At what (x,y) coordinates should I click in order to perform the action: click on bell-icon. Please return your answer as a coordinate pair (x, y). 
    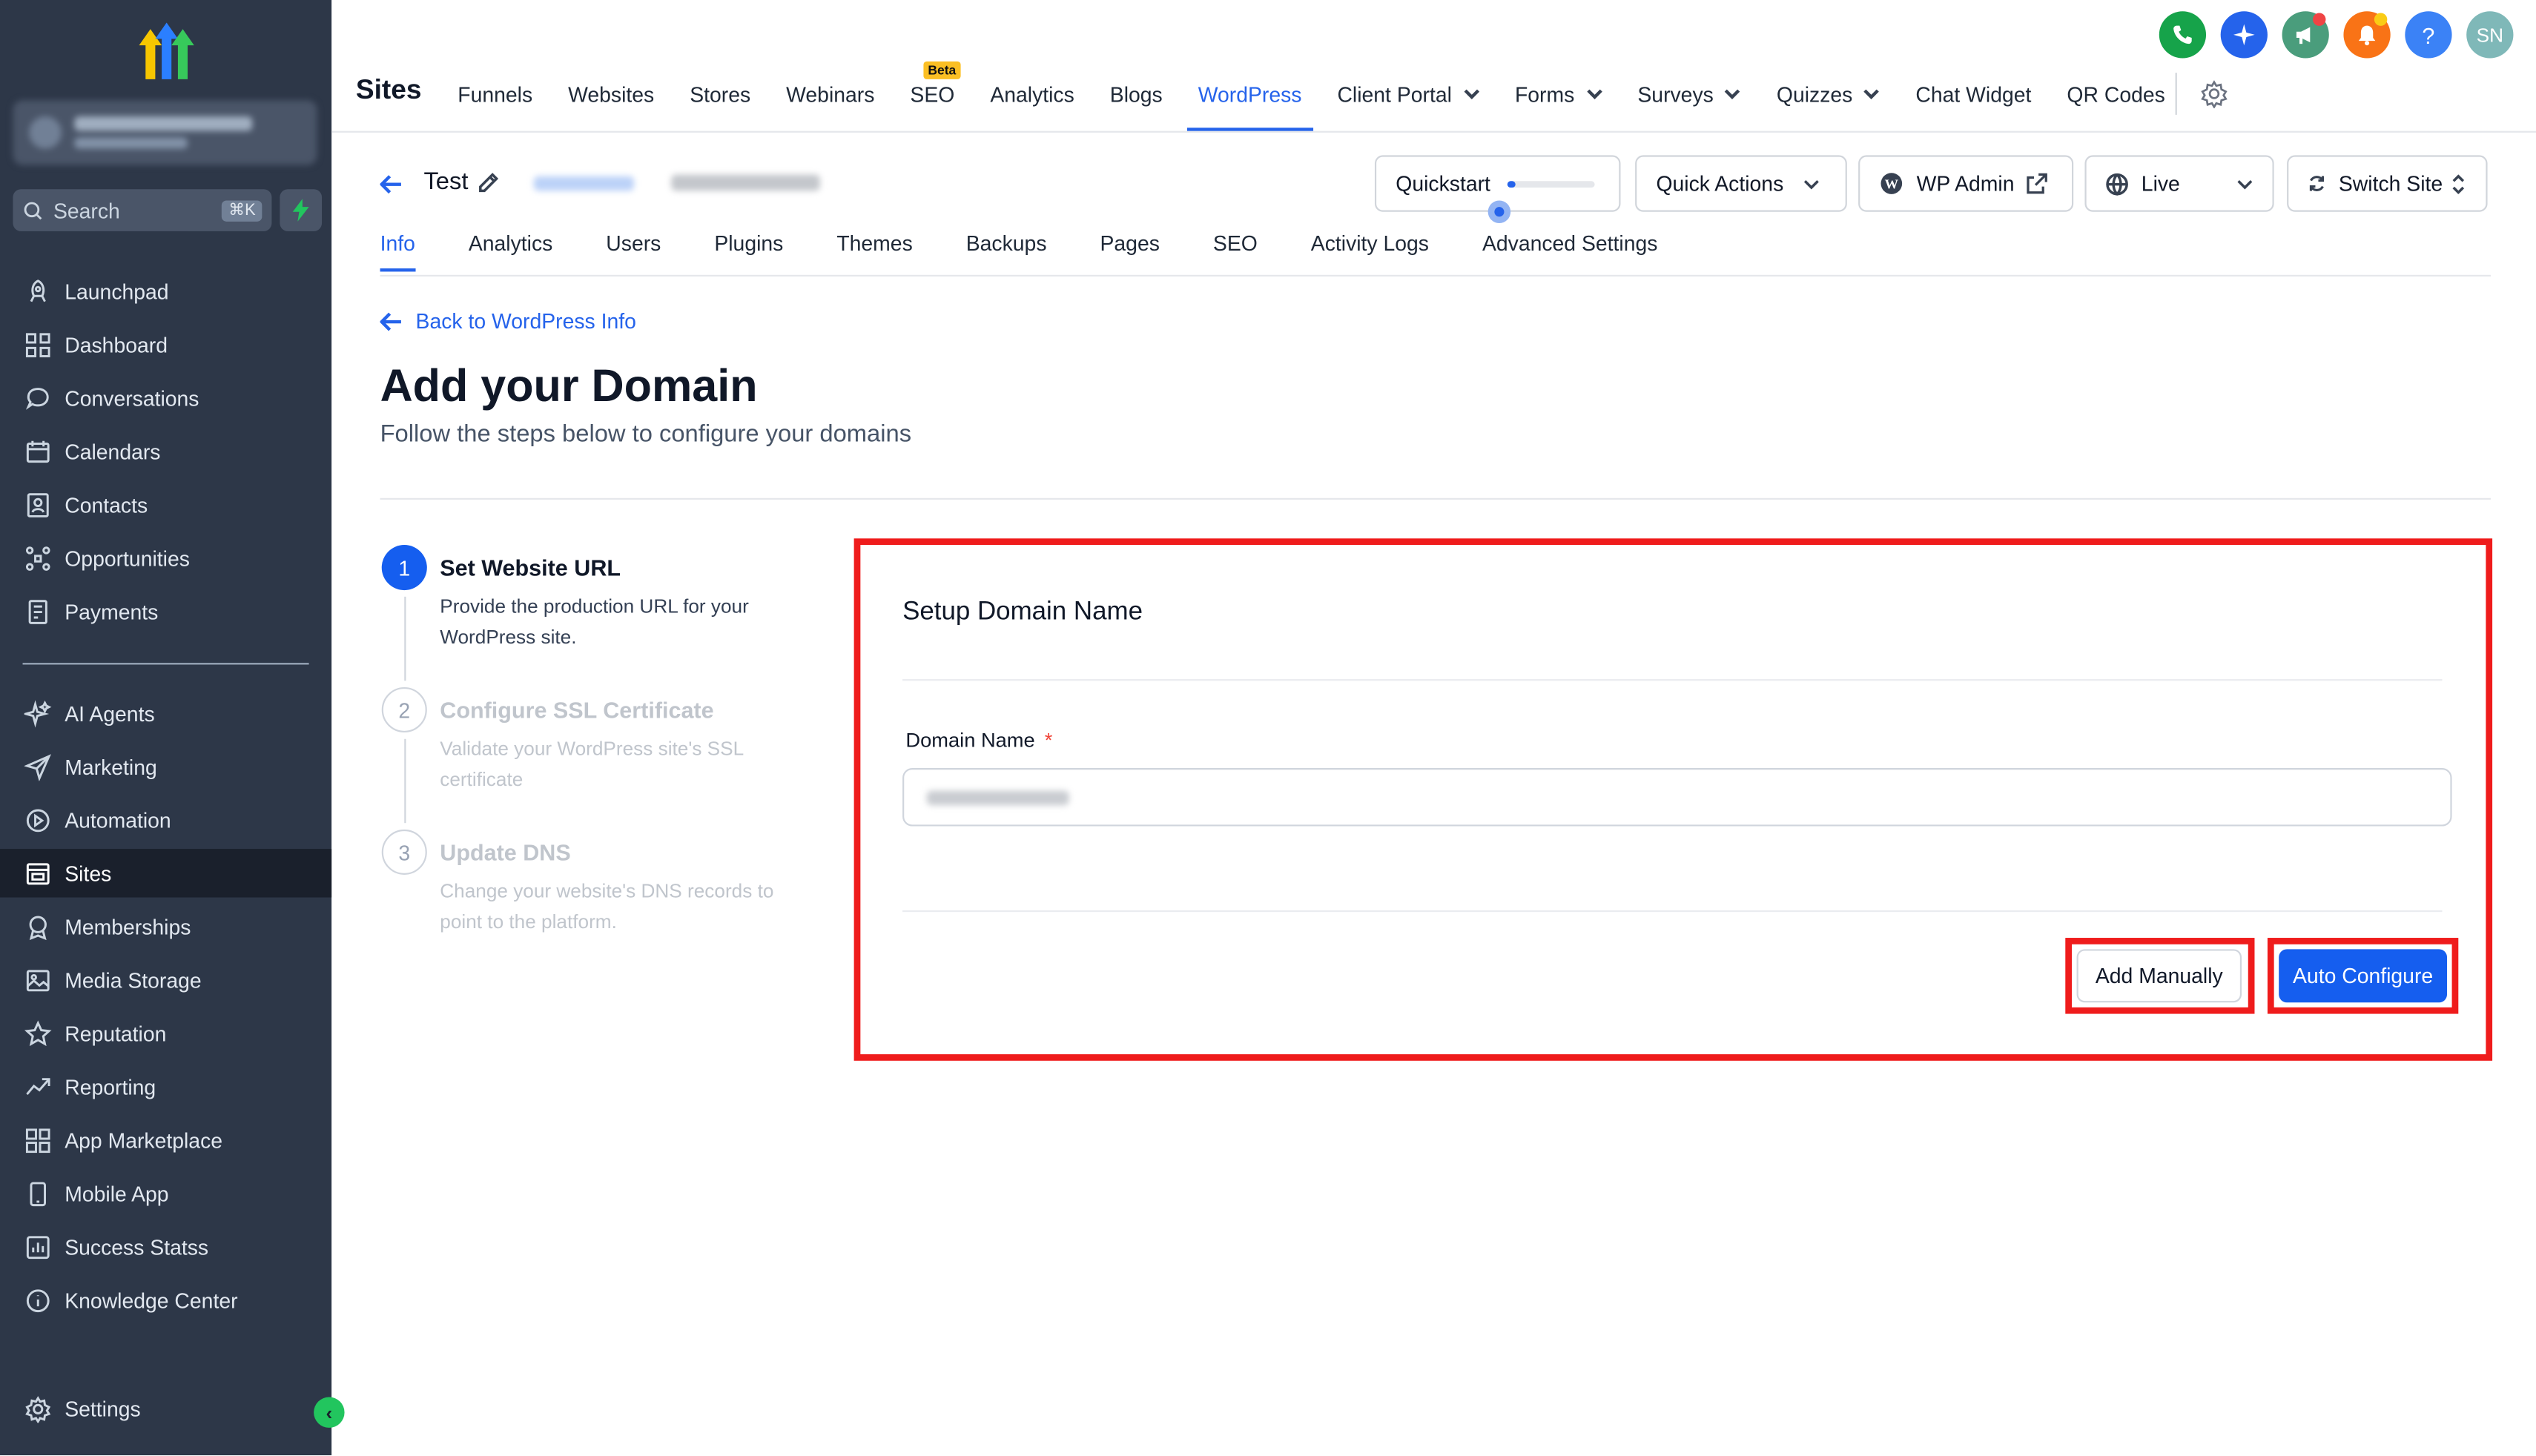
    Looking at the image, I should click on (2367, 35).